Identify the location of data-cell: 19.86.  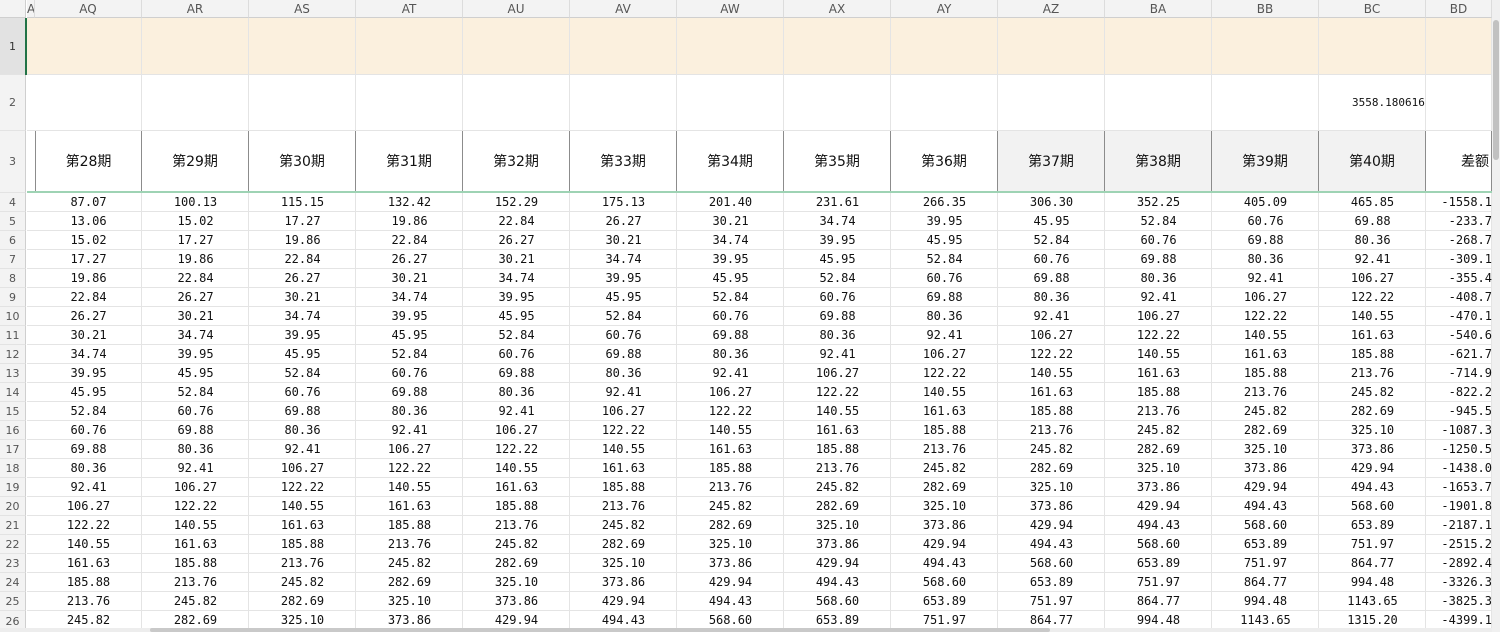
(195, 259).